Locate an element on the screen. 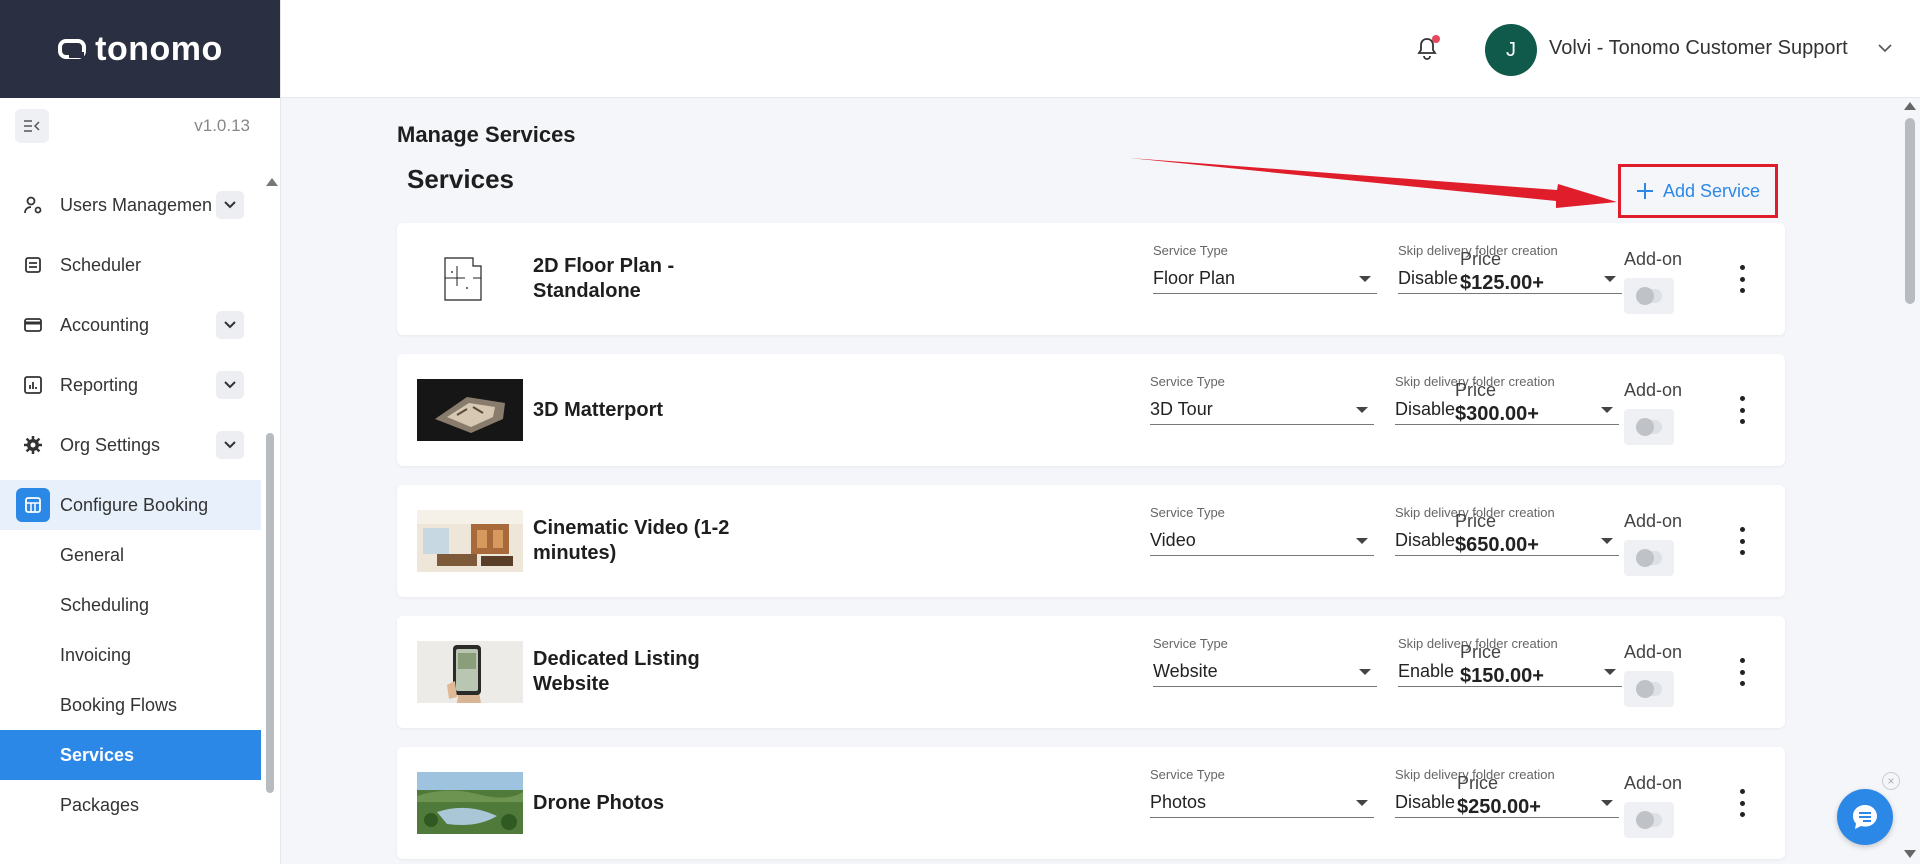 The image size is (1920, 864). service-type-field: Service Type Floor Plan is located at coordinates (1265, 268).